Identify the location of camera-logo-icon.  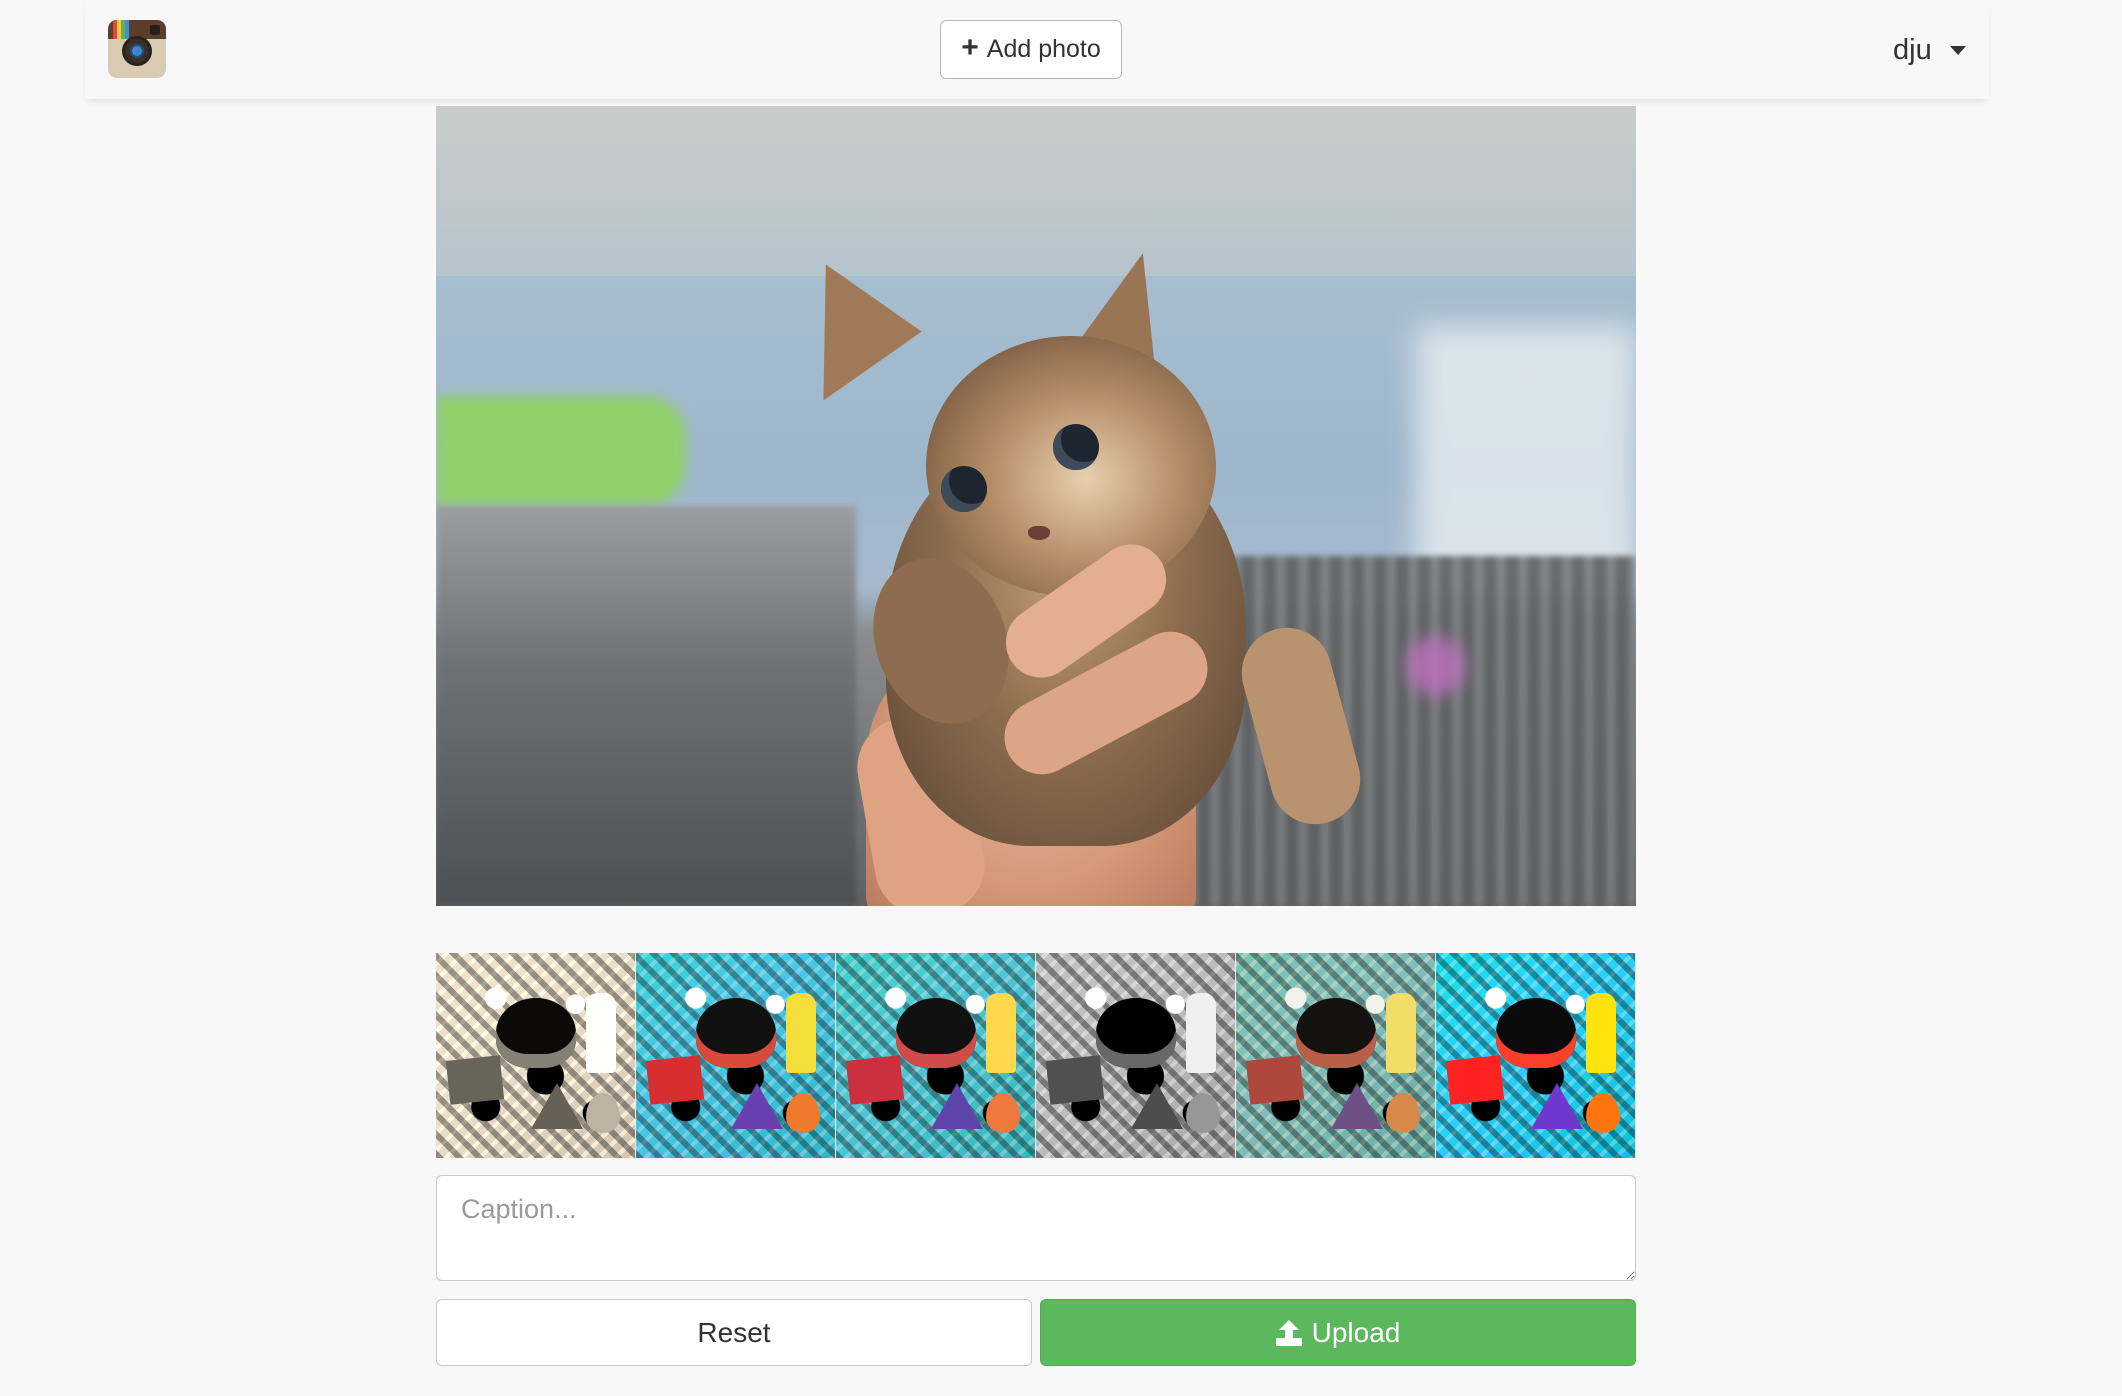
(137, 49).